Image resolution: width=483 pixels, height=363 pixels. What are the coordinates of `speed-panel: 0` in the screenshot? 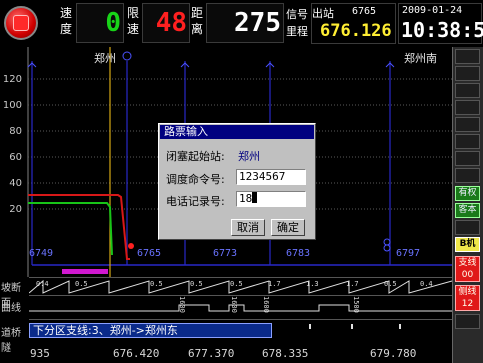 It's located at (100, 23).